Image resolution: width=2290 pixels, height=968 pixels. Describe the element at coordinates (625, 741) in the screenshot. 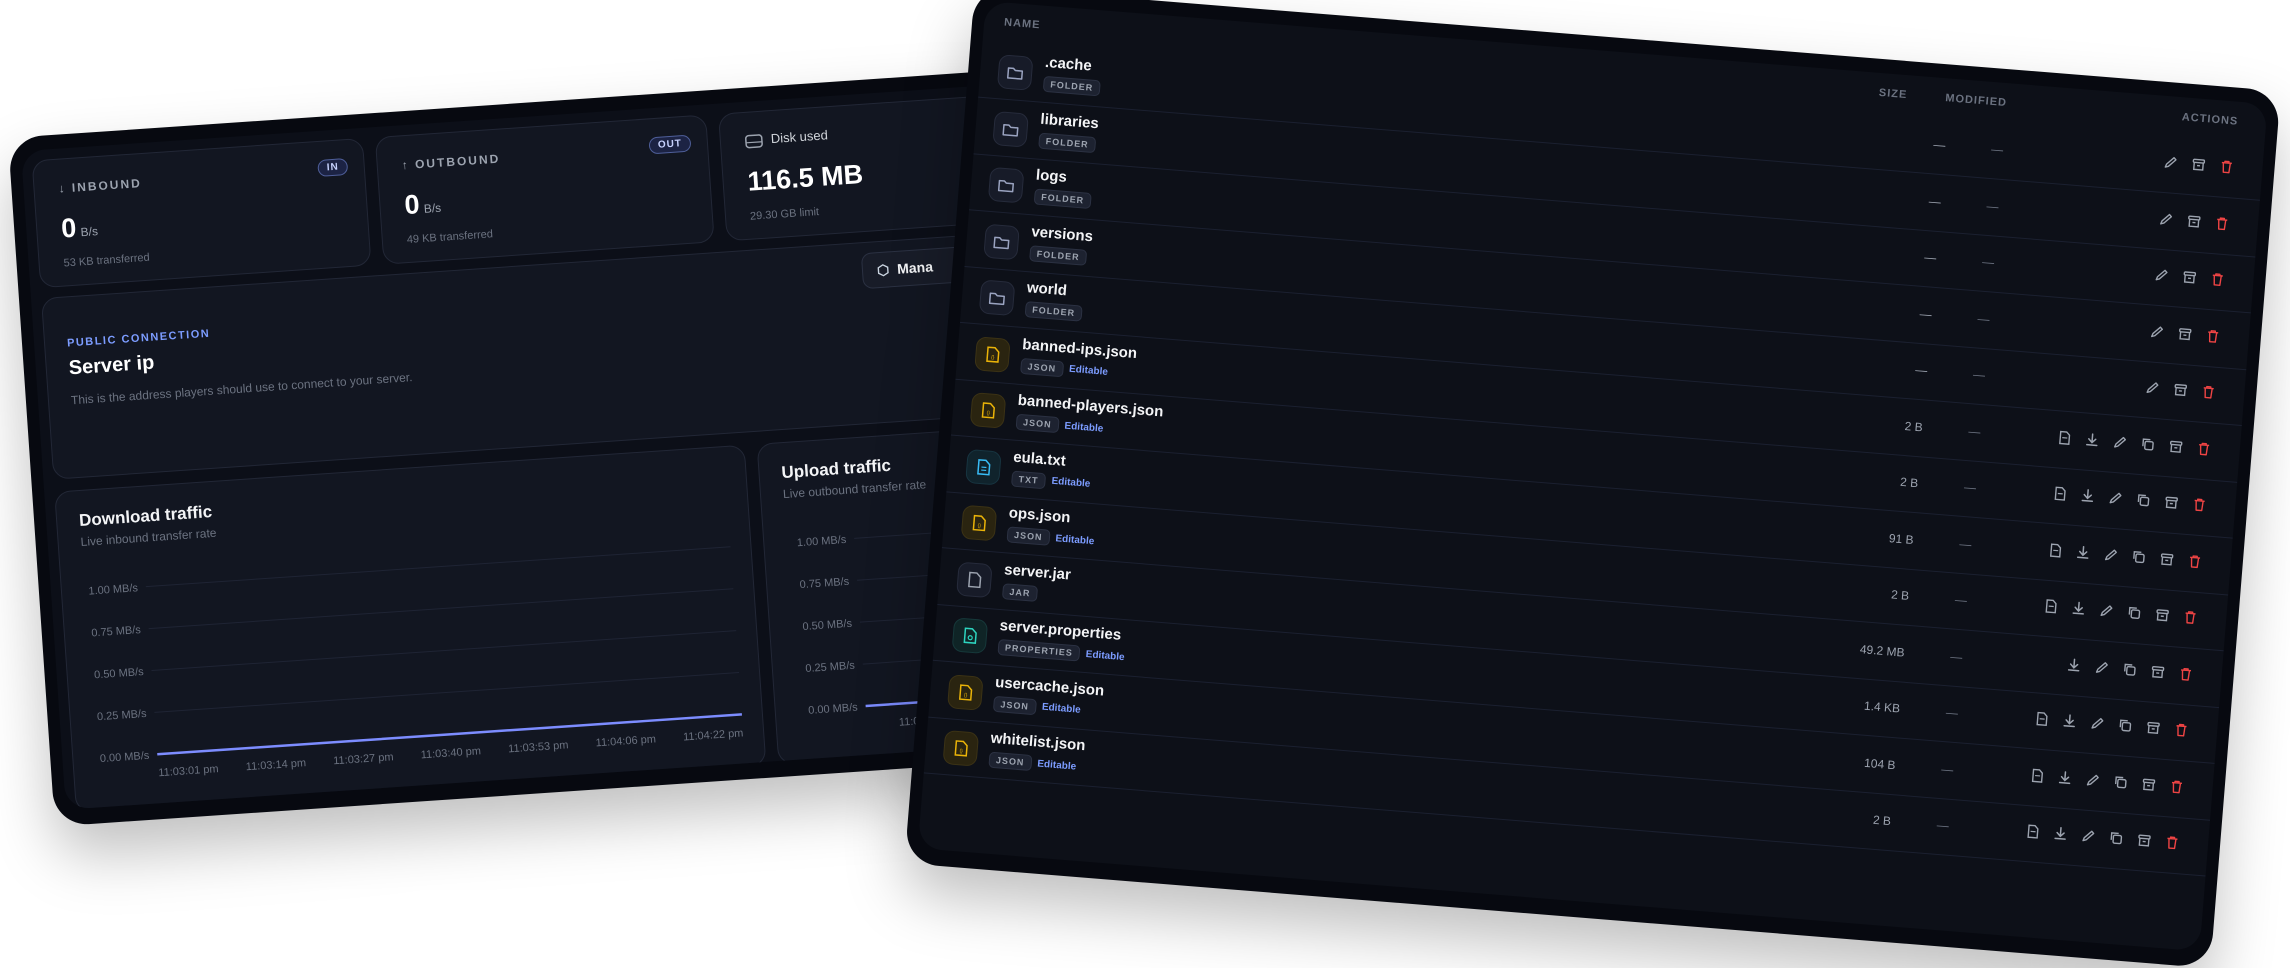

I see `x-tick-label: 11:04:06 pm` at that location.